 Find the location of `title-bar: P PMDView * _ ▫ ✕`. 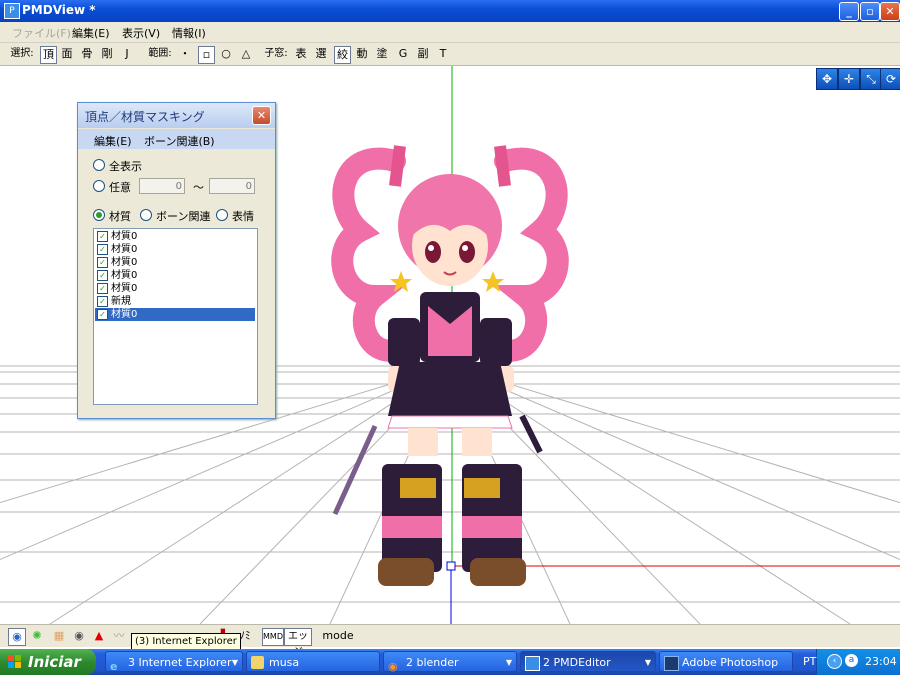

title-bar: P PMDView * _ ▫ ✕ is located at coordinates (450, 11).